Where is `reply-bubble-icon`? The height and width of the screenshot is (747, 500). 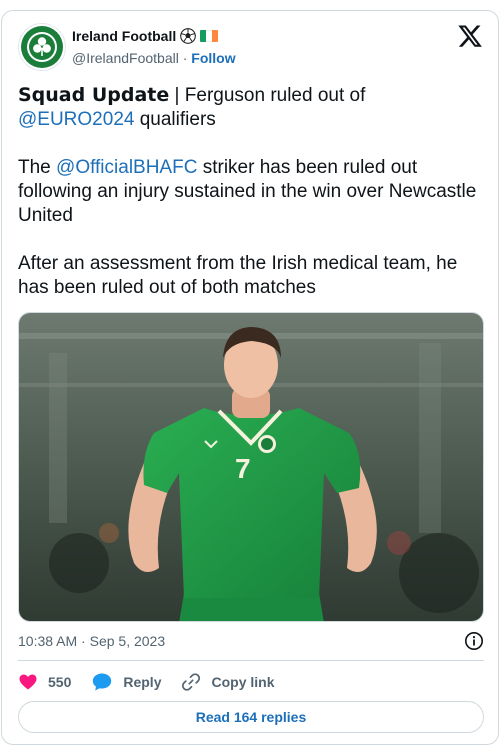 reply-bubble-icon is located at coordinates (102, 682).